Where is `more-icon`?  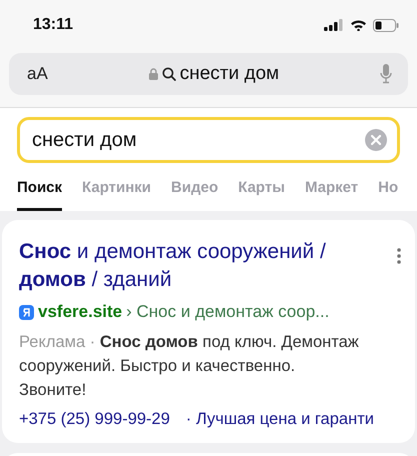
more-icon is located at coordinates (399, 256).